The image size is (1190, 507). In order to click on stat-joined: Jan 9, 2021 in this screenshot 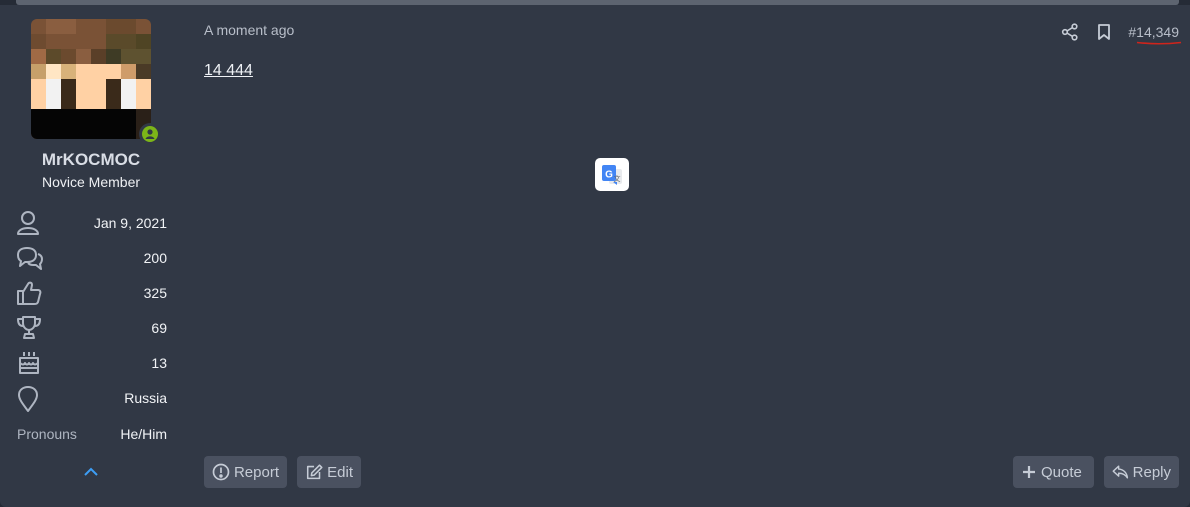, I will do `click(91, 223)`.